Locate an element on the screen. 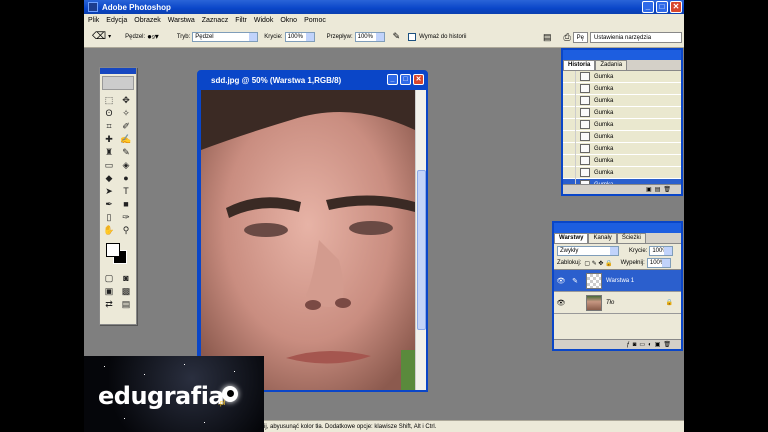 This screenshot has height=432, width=768. slice-tool-icon: ✐ is located at coordinates (126, 126).